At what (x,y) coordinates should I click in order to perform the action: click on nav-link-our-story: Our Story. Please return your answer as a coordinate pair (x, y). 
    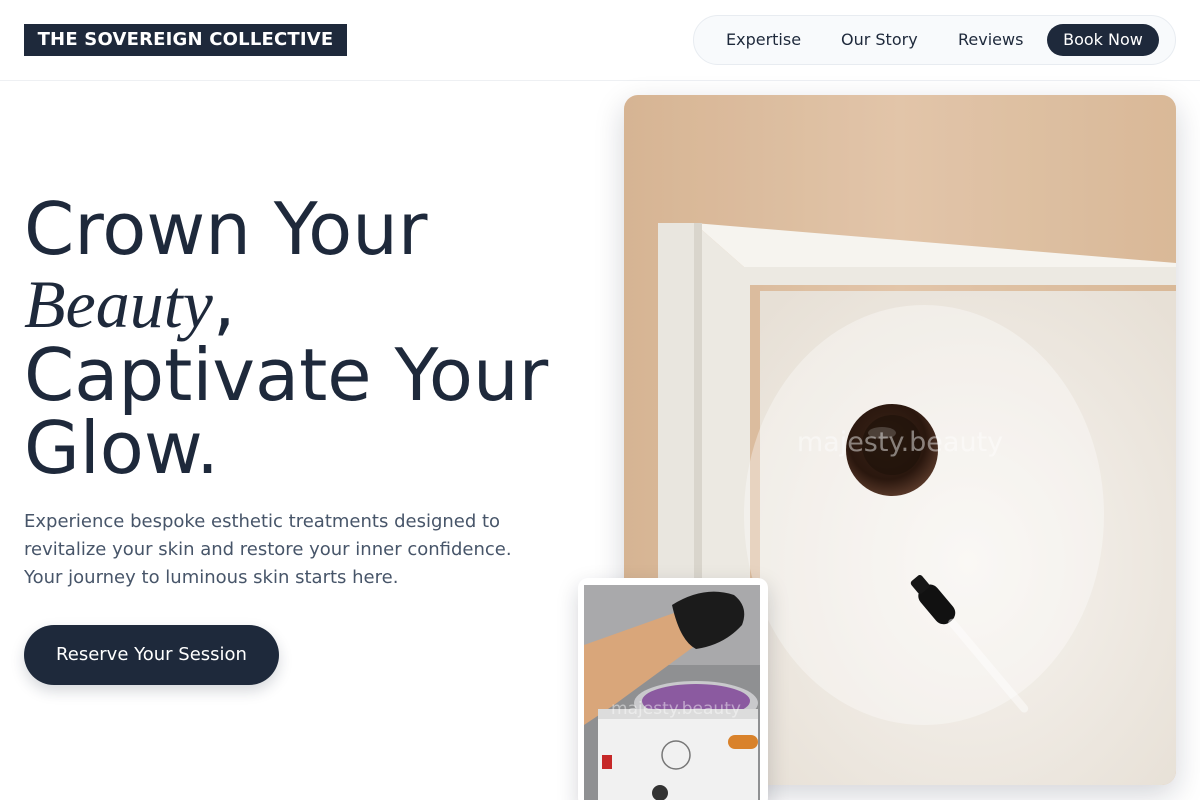
    Looking at the image, I should click on (879, 40).